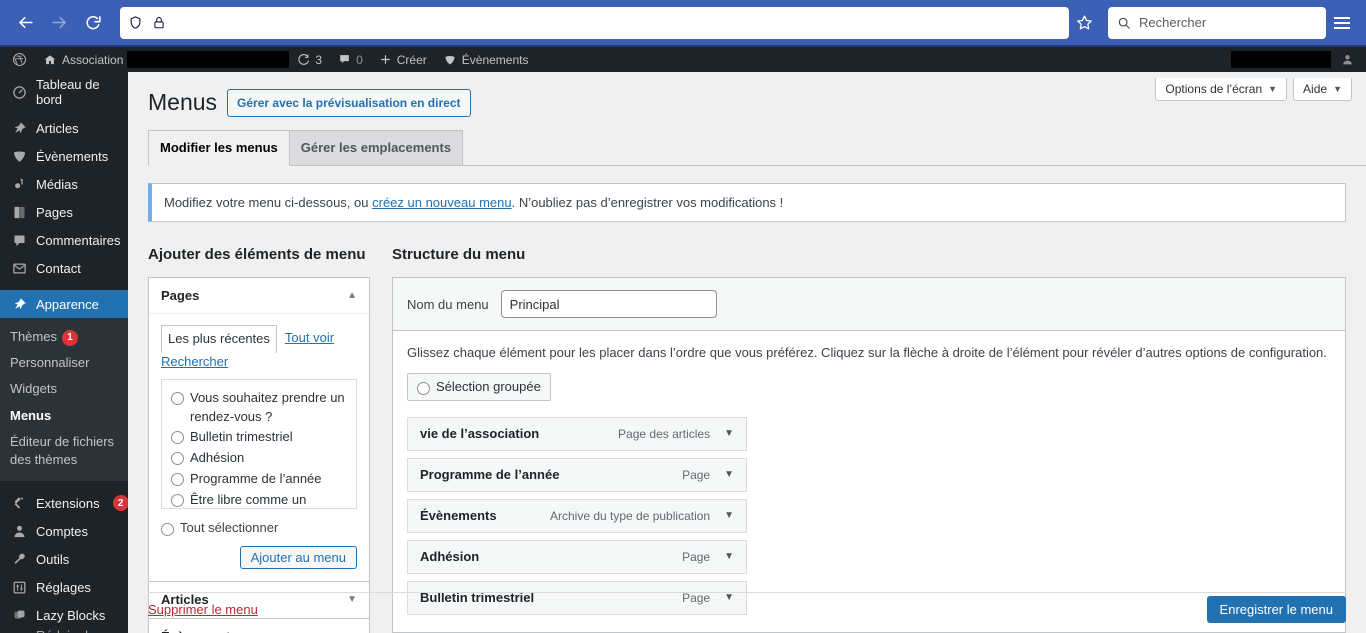 This screenshot has width=1366, height=633. Describe the element at coordinates (1084, 23) in the screenshot. I see `bookmark-button` at that location.